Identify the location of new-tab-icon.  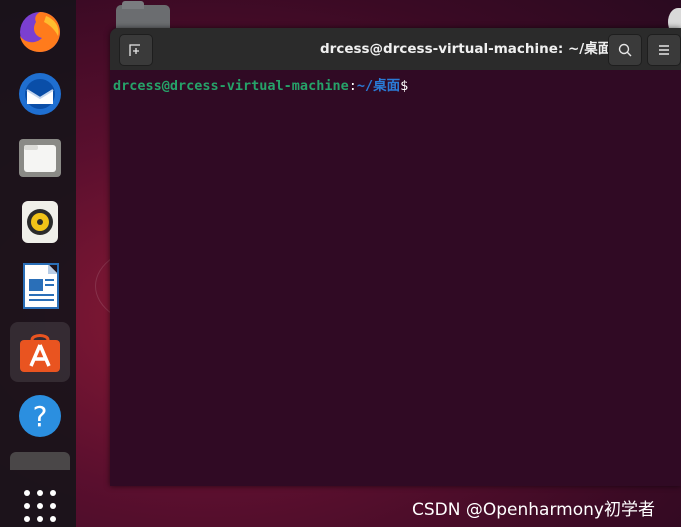
(134, 50).